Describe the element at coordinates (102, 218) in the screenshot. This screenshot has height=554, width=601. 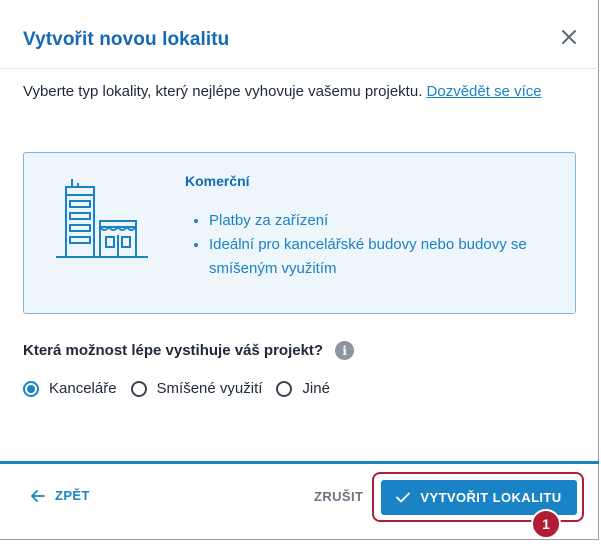
I see `building-icon` at that location.